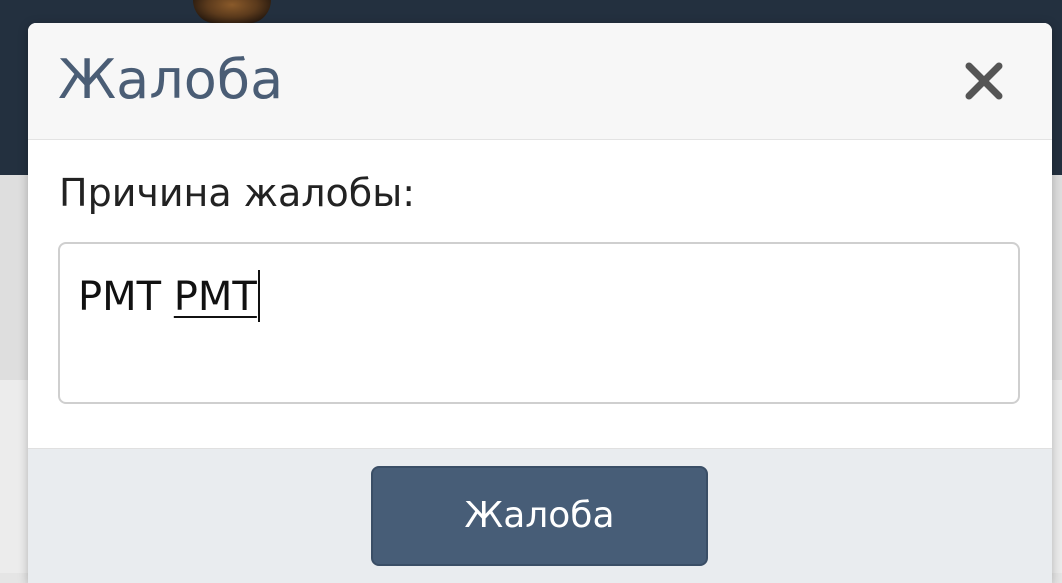 The image size is (1062, 583). I want to click on reason-text-second-word: PMT, so click(215, 297).